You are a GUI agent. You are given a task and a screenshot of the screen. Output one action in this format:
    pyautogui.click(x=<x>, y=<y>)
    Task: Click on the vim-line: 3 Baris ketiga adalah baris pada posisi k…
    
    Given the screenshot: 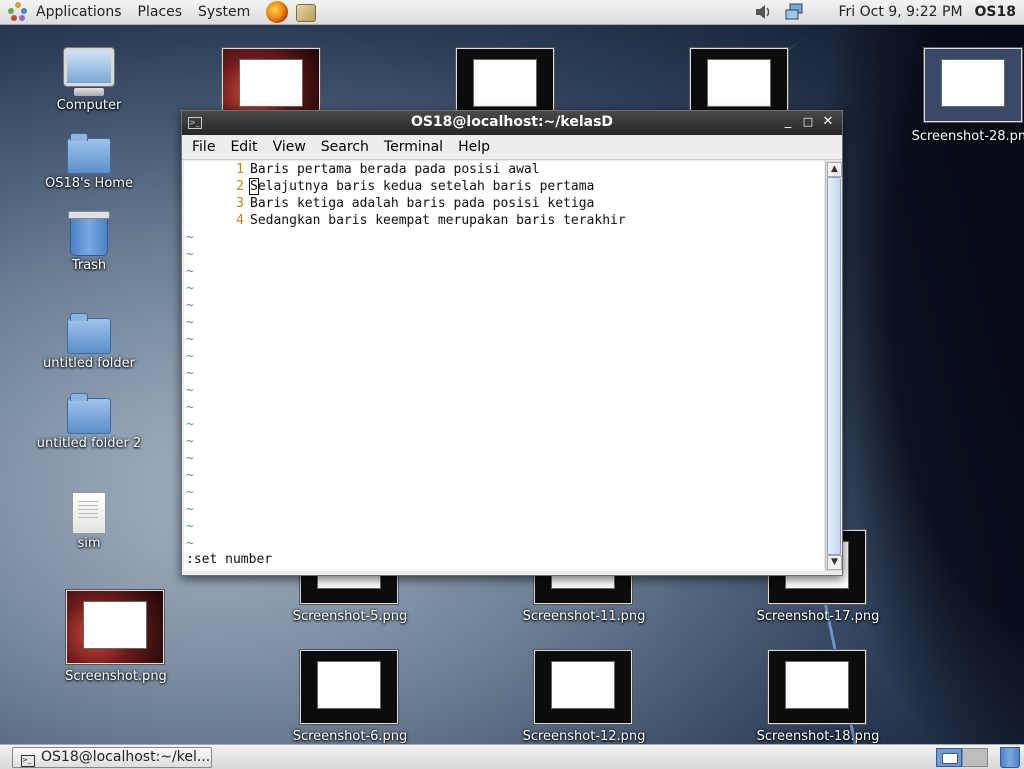 What is the action you would take?
    pyautogui.click(x=390, y=203)
    